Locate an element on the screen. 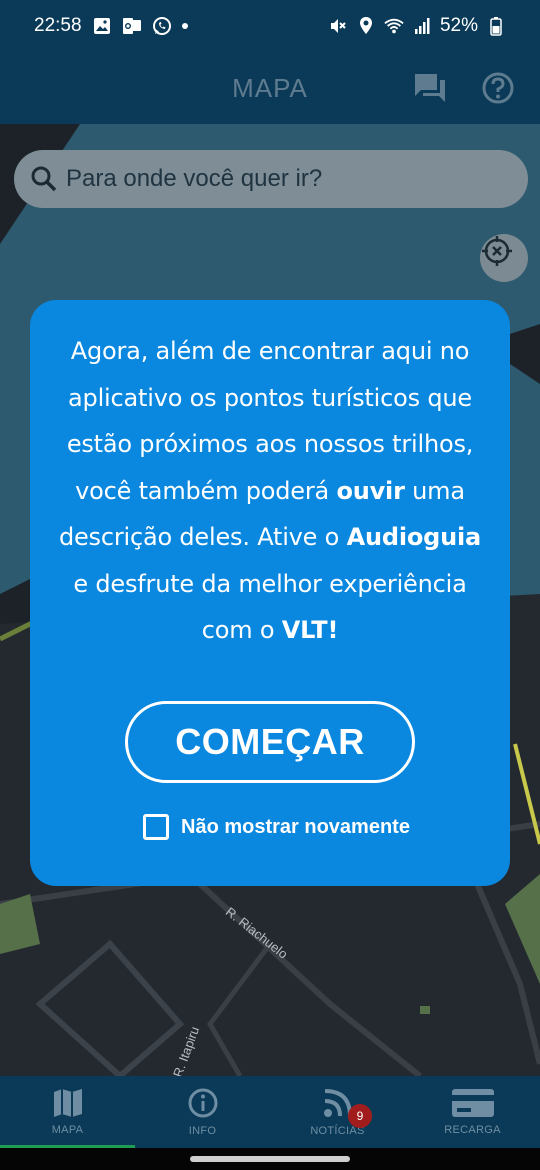  modal-bold-audioguia: Audioguia is located at coordinates (414, 537).